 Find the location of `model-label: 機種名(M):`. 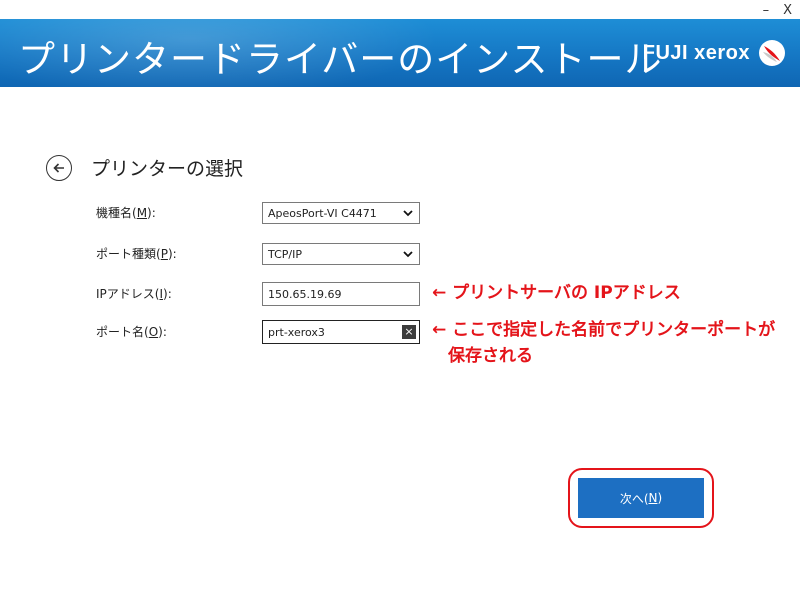

model-label: 機種名(M): is located at coordinates (126, 213).